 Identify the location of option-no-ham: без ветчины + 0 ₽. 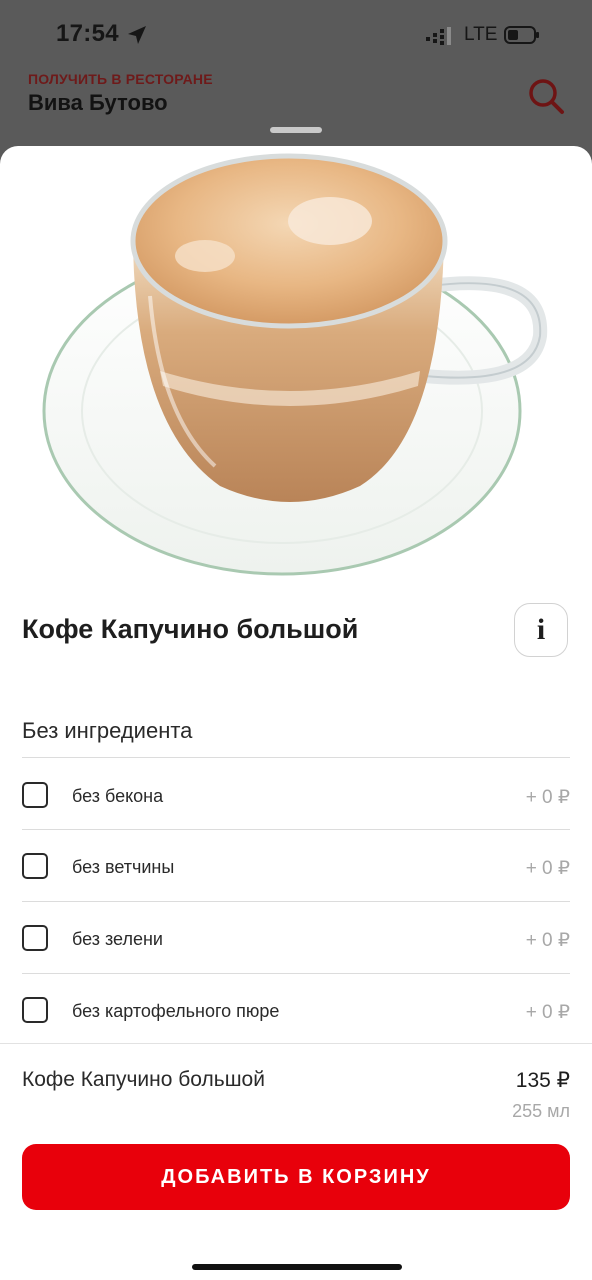
(296, 867).